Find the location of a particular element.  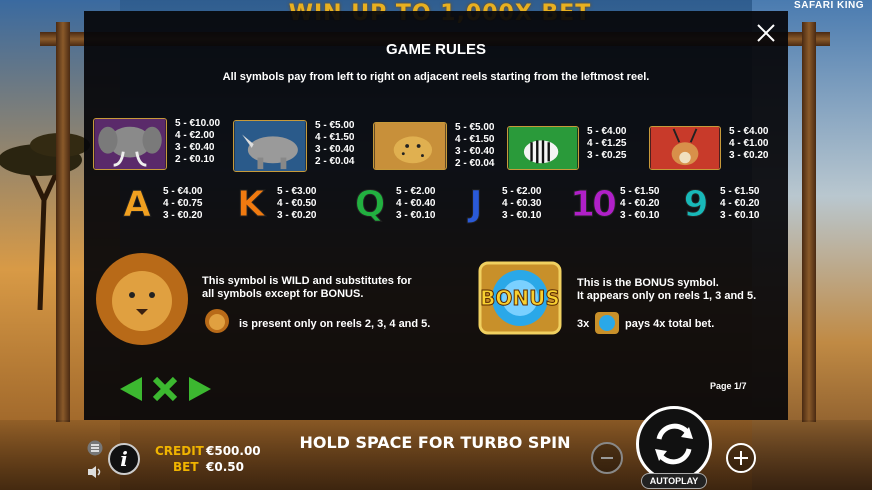

paytable-item-antelope: 5 - €4.00 4 - €1.00 3 - €0.20 is located at coordinates (708, 148).